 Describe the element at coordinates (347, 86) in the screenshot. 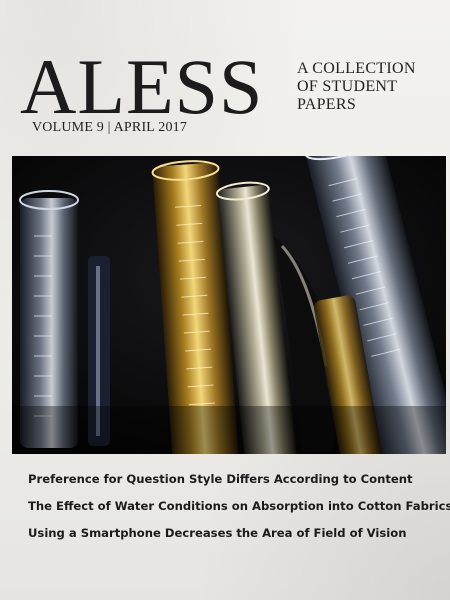

I see `subtitle-line: OF STUDENT` at that location.